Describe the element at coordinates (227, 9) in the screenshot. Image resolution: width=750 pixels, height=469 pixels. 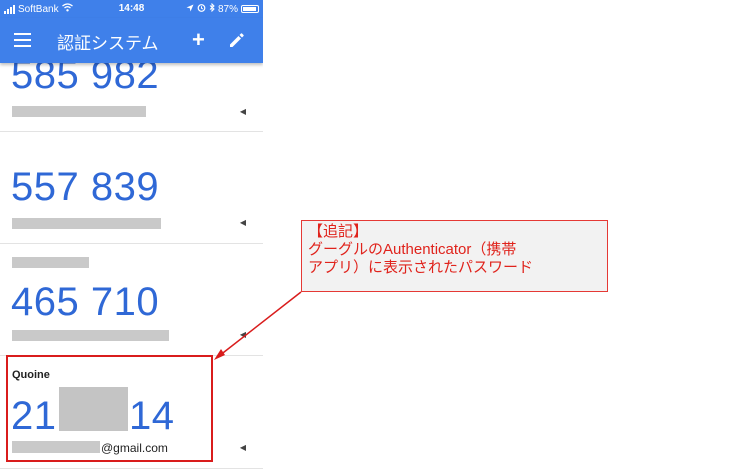
I see `battery-percent: 87%` at that location.